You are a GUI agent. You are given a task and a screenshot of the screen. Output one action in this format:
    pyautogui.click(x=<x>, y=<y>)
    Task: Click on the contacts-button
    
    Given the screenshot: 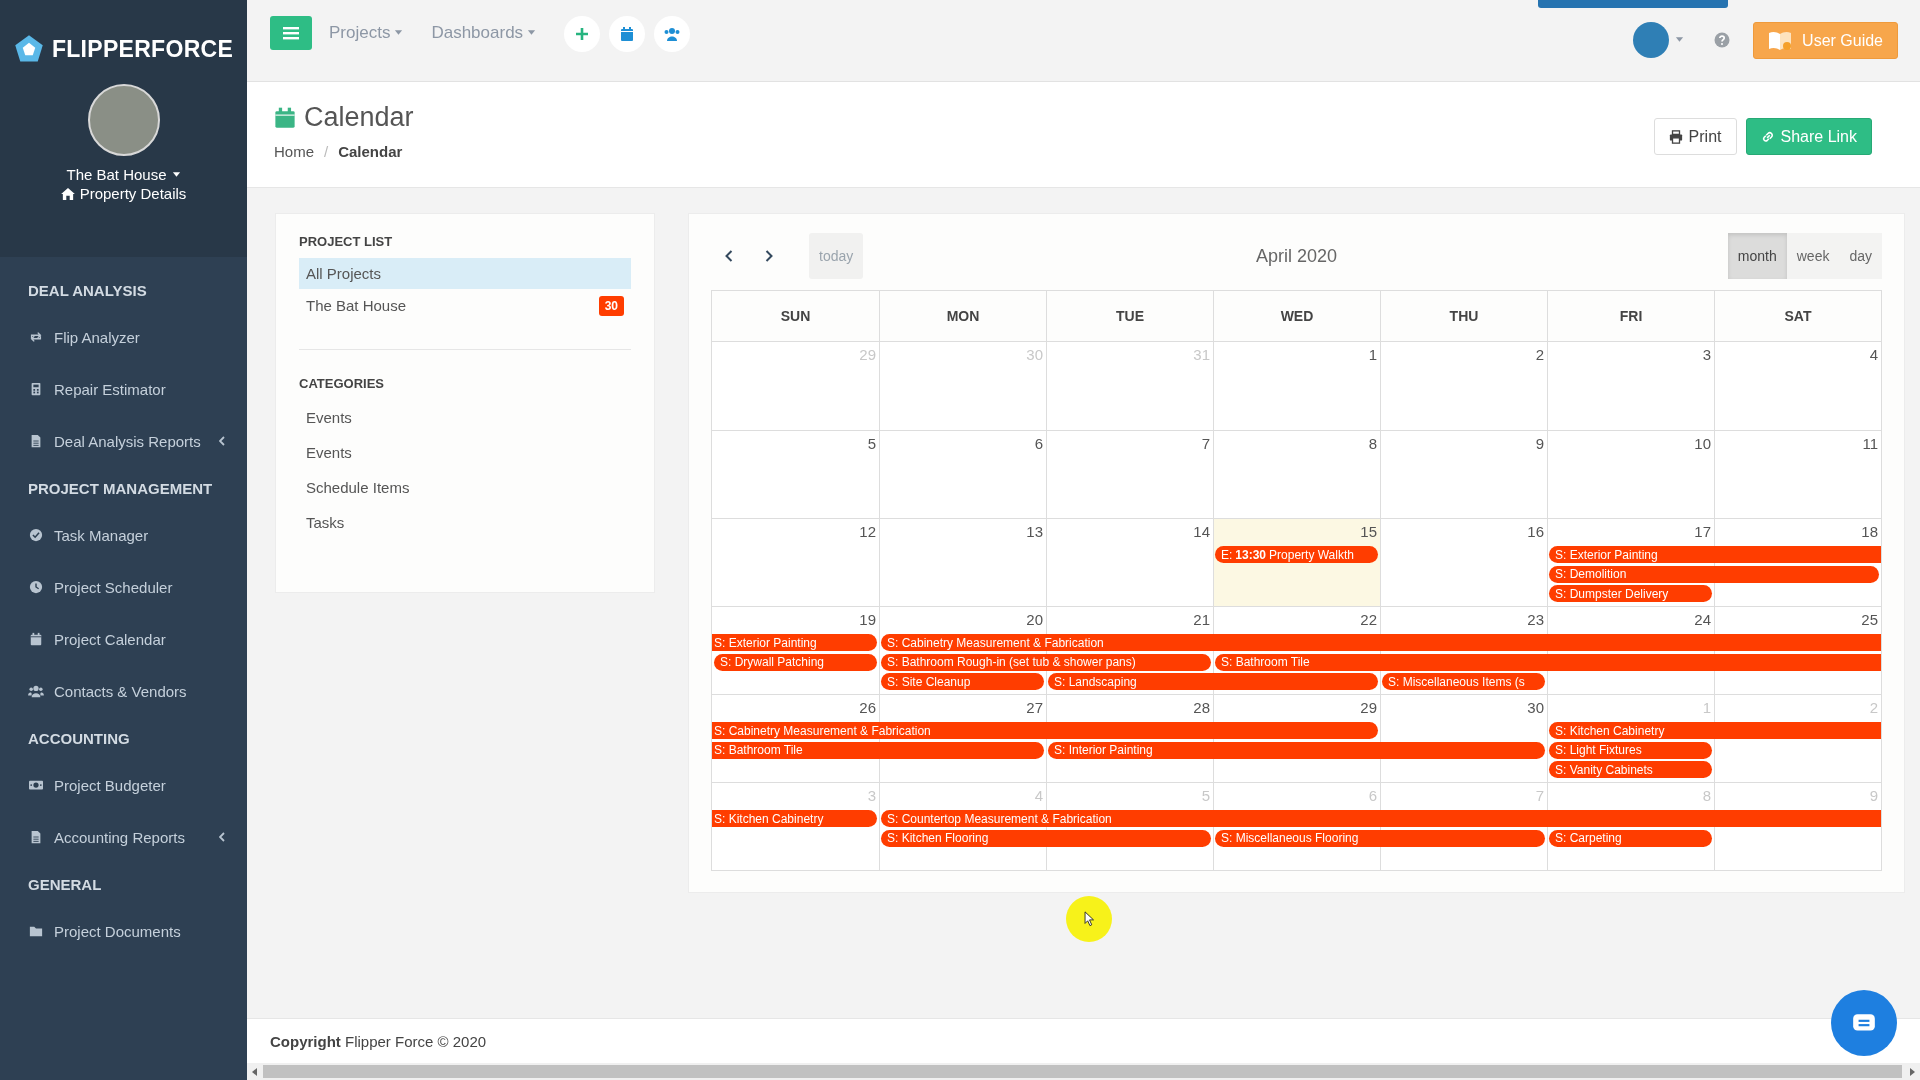 What is the action you would take?
    pyautogui.click(x=672, y=34)
    